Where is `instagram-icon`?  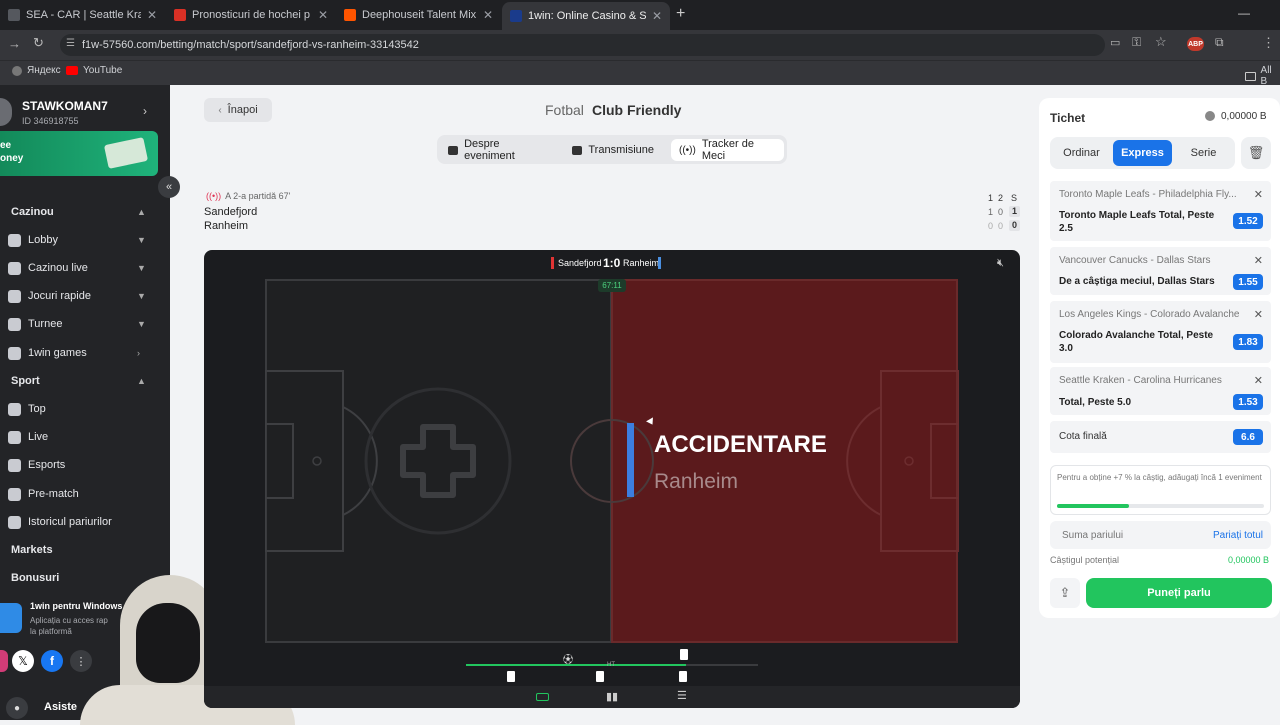
instagram-icon is located at coordinates (4, 661).